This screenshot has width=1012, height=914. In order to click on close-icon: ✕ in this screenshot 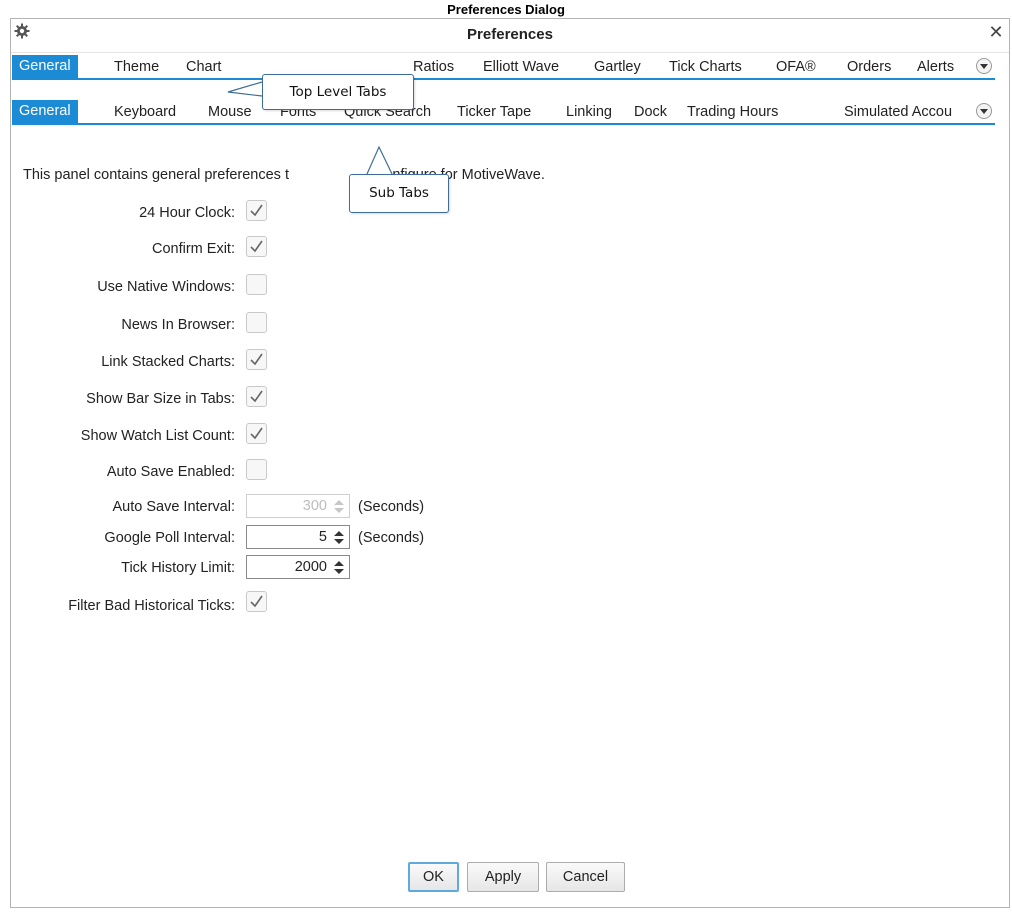, I will do `click(996, 32)`.